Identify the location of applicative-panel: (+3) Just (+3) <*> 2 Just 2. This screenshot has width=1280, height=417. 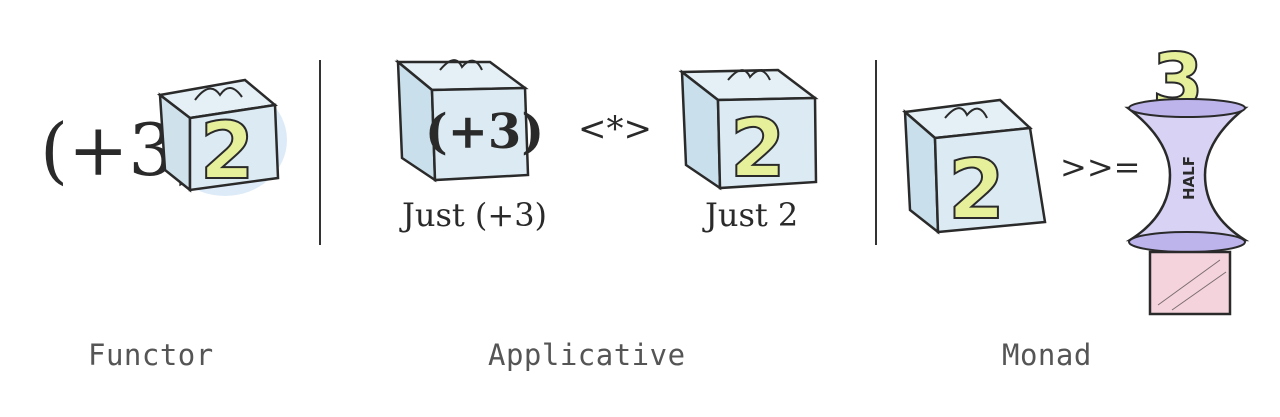
(606, 146).